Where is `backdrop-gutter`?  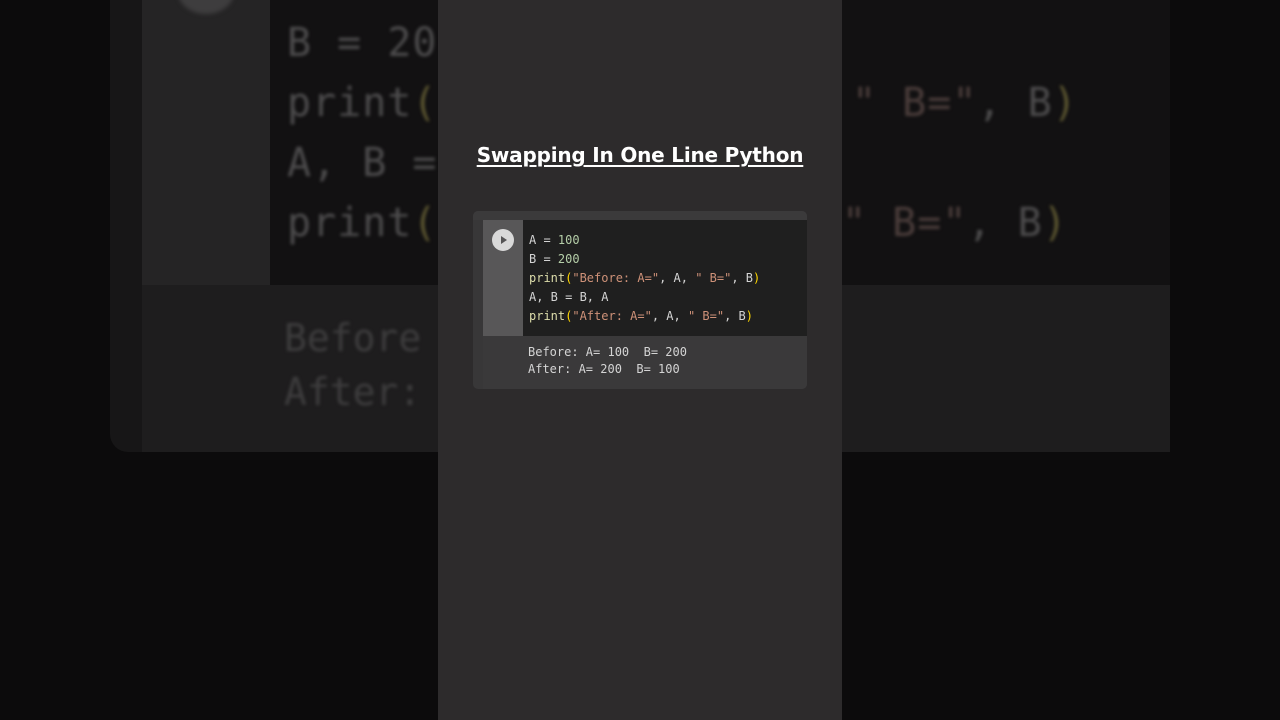
backdrop-gutter is located at coordinates (206, 142).